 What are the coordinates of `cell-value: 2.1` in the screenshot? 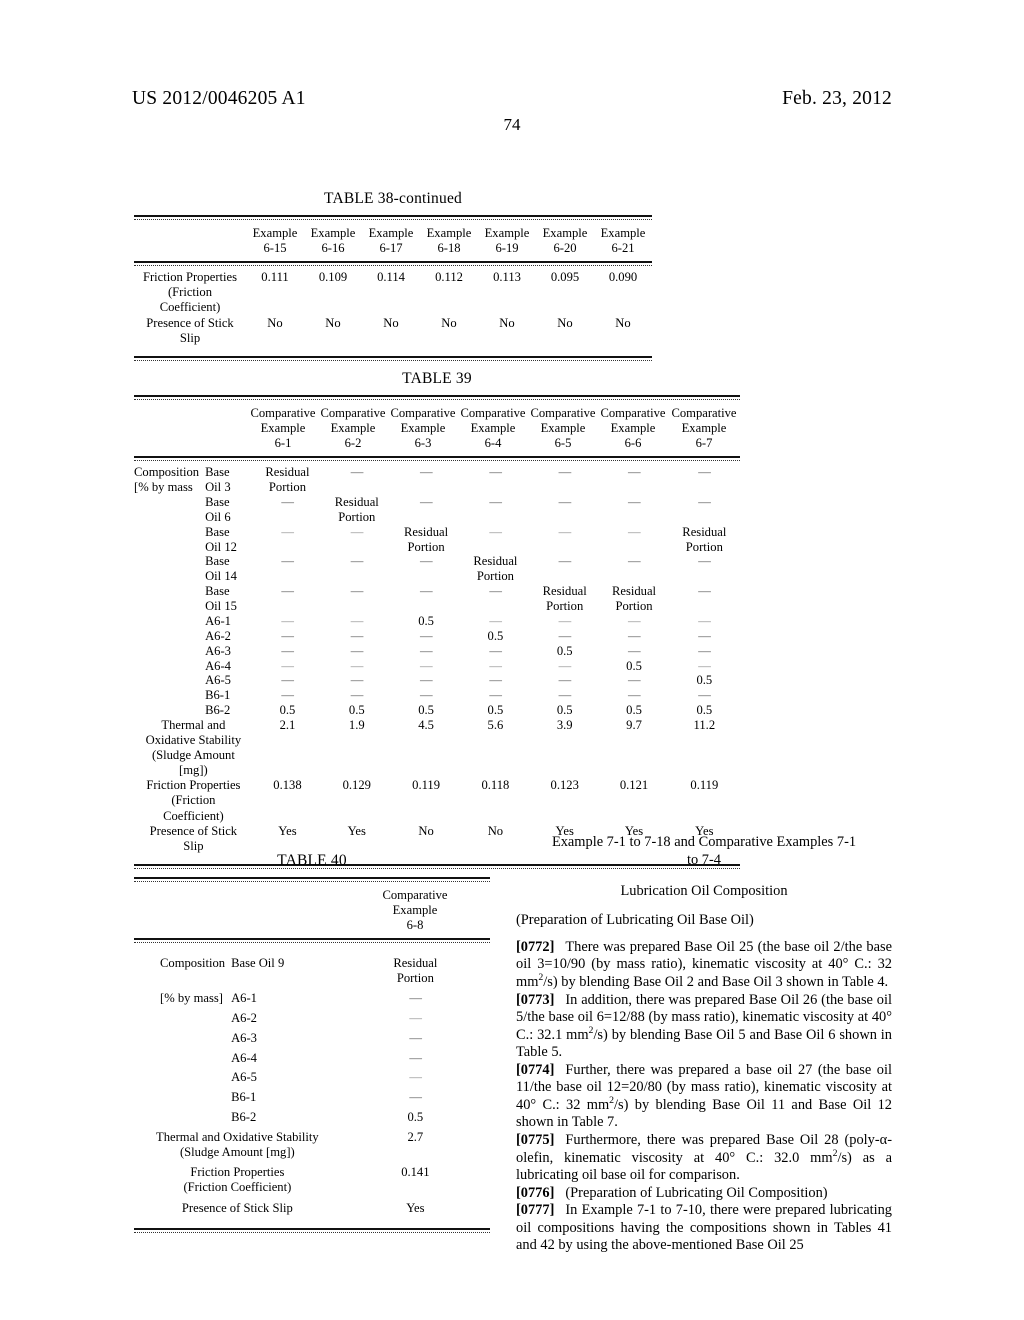 It's located at (287, 724).